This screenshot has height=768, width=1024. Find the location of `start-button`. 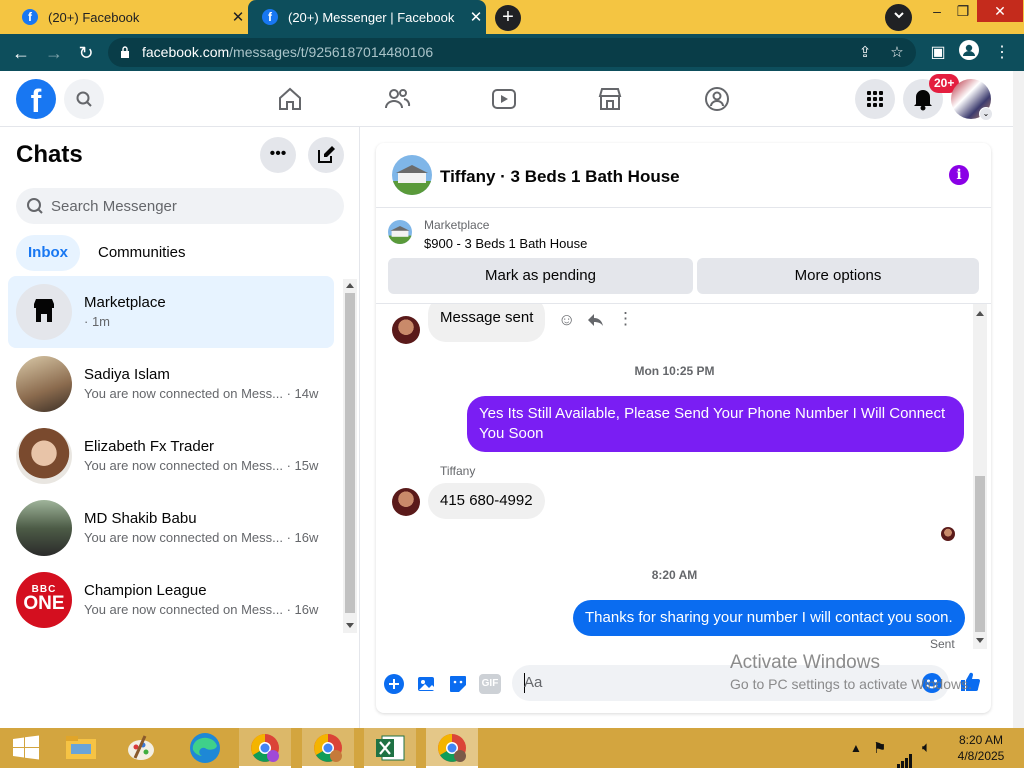

start-button is located at coordinates (26, 748).